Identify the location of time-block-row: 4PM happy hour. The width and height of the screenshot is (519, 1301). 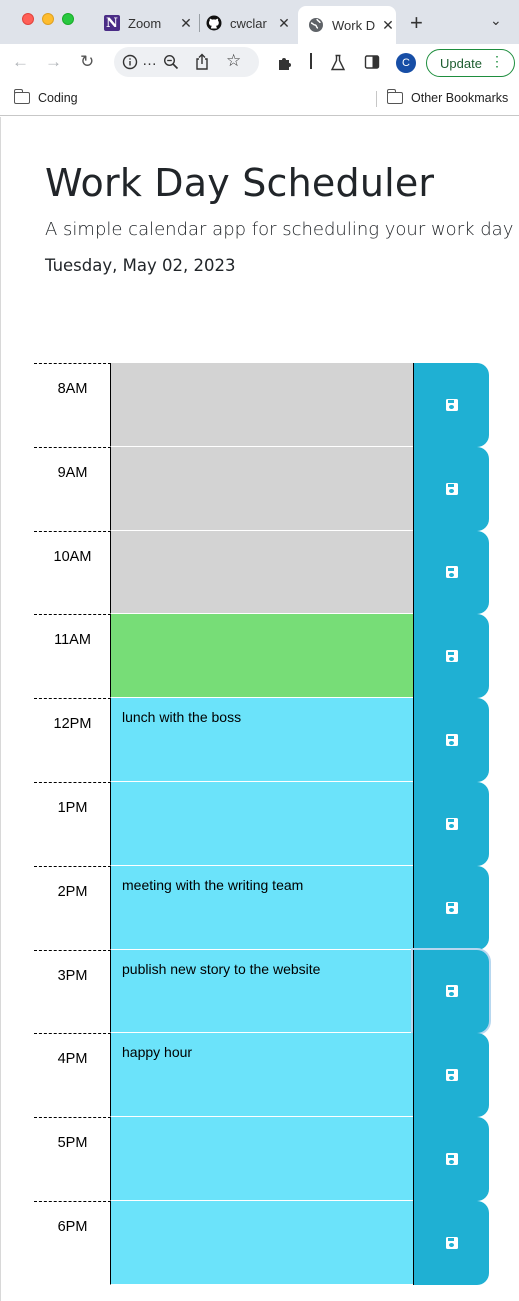
(262, 1075).